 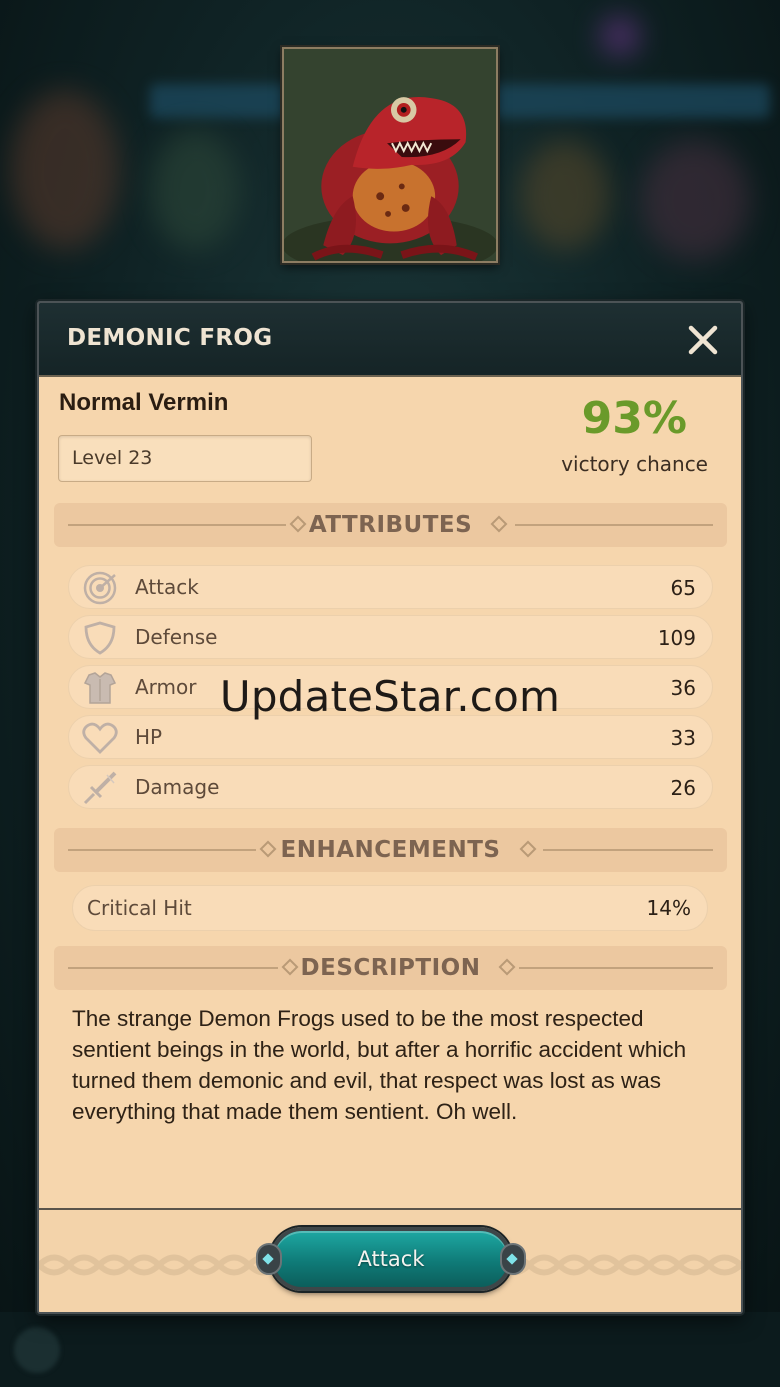 I want to click on attribute-row-defense: Defense 109, so click(x=390, y=637).